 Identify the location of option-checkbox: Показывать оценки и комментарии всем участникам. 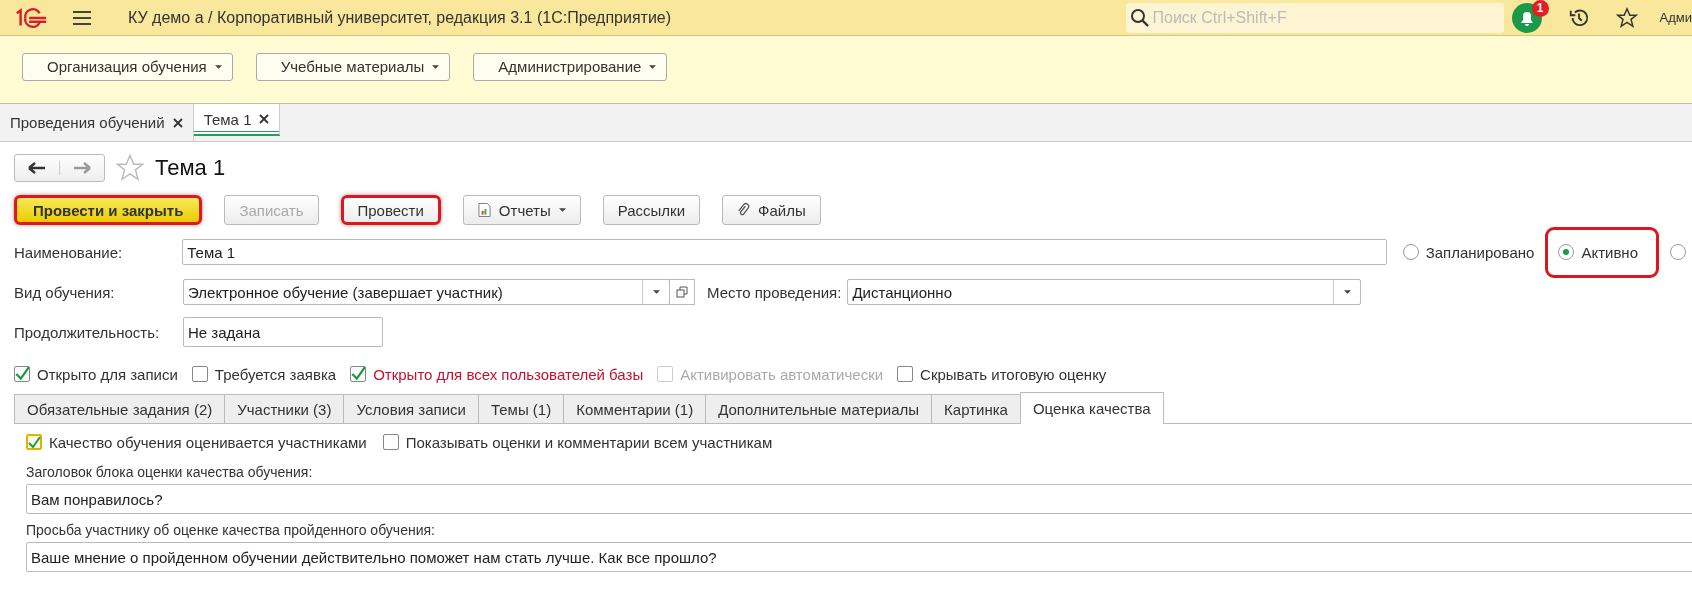
(577, 442).